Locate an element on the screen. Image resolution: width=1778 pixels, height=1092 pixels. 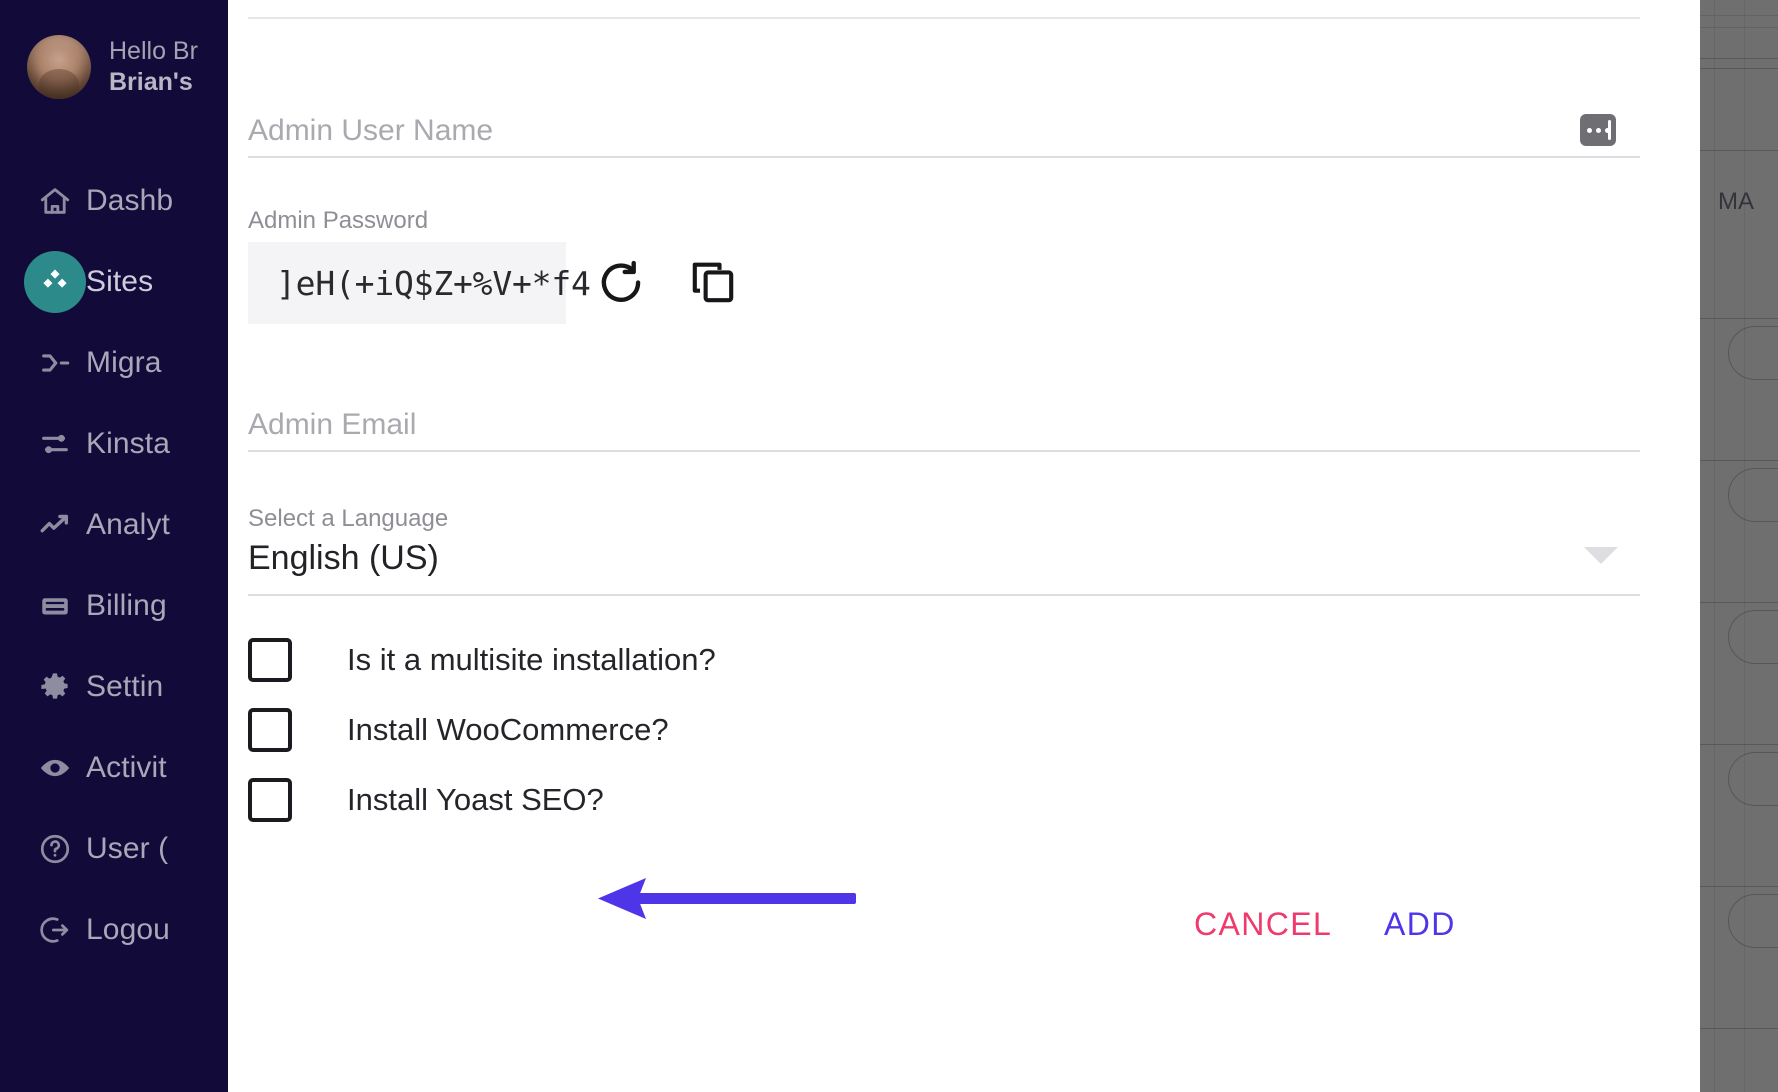
sidebar-item-label: Analyt is located at coordinates (128, 524).